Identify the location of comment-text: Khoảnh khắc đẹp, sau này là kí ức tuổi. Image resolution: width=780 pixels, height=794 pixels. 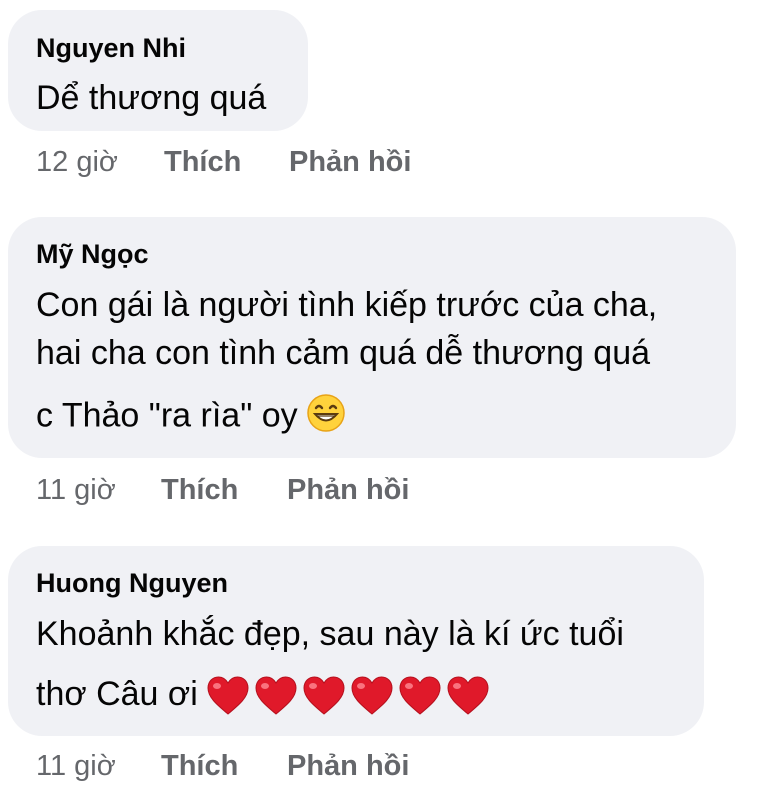
(330, 634).